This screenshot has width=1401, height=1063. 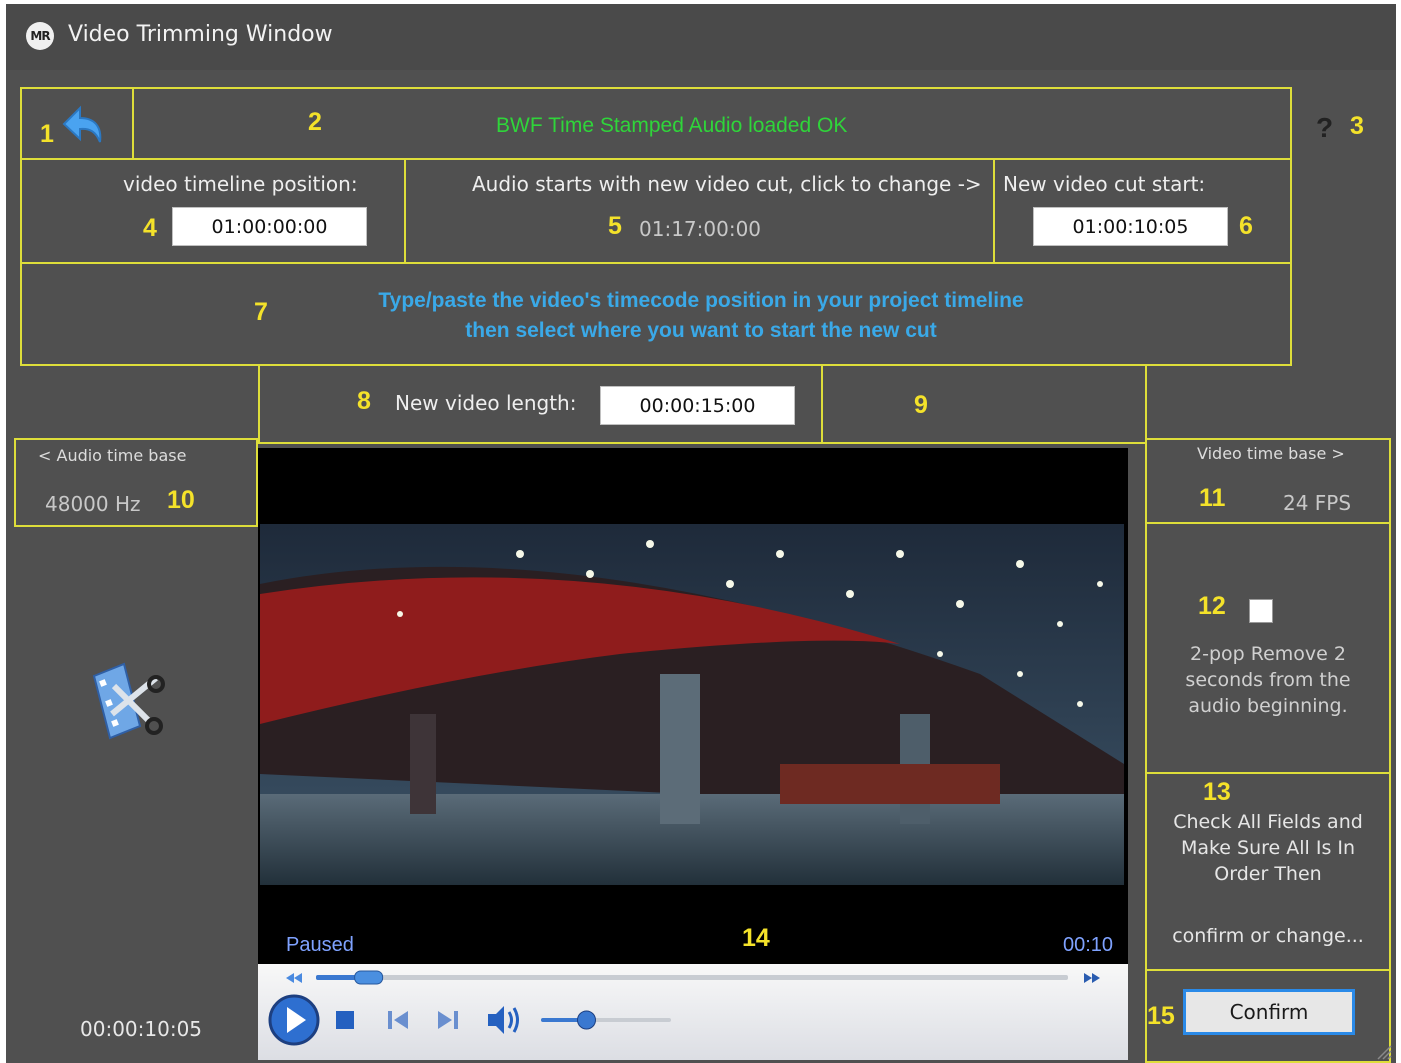 I want to click on marker-6: 6, so click(x=1246, y=226).